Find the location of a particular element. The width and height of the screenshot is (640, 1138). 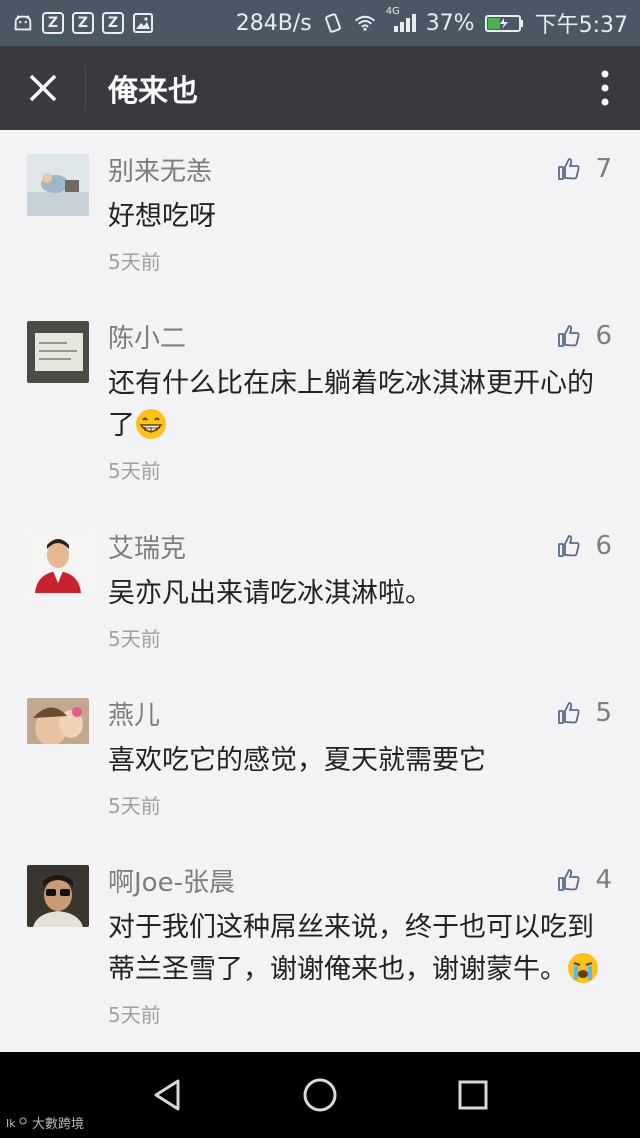

close-icon is located at coordinates (42, 88).